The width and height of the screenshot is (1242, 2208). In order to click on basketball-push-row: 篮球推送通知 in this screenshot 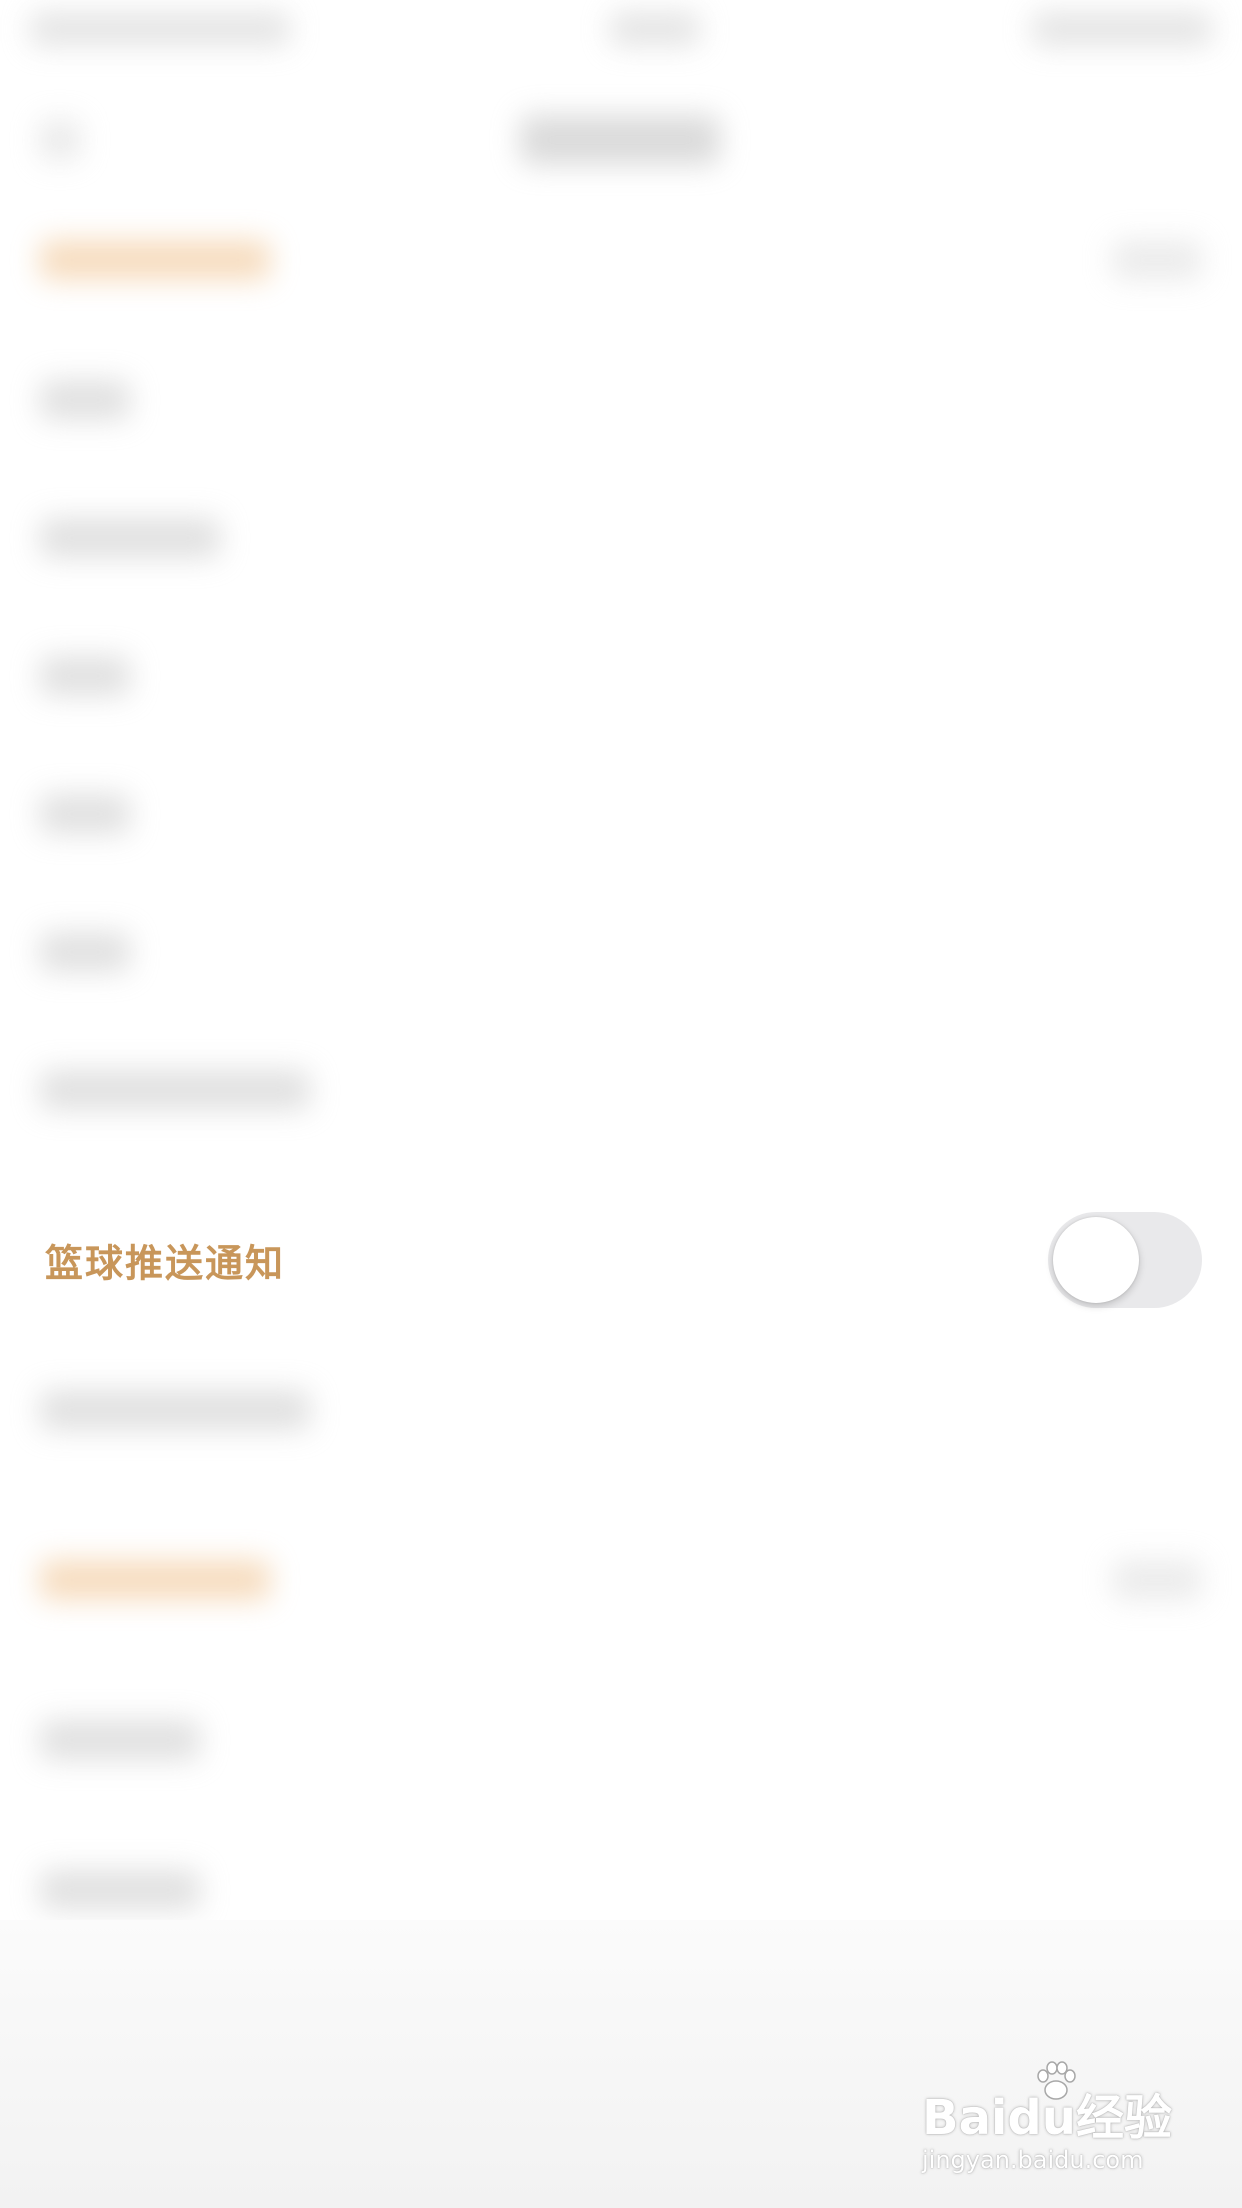, I will do `click(621, 1260)`.